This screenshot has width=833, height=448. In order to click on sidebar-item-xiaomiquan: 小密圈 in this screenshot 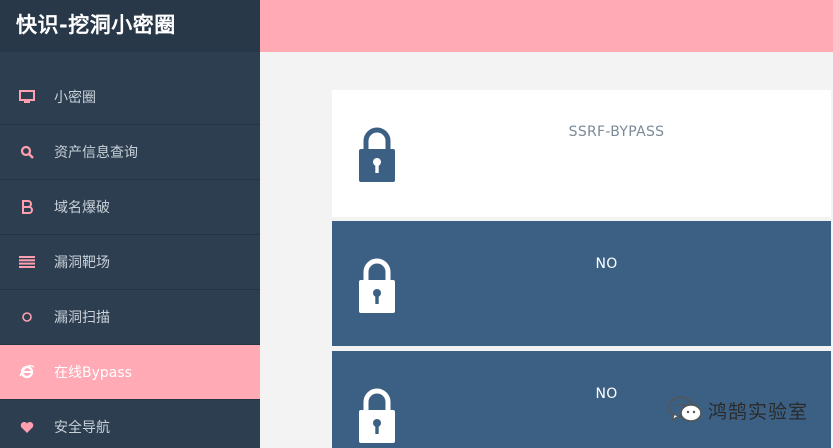, I will do `click(130, 97)`.